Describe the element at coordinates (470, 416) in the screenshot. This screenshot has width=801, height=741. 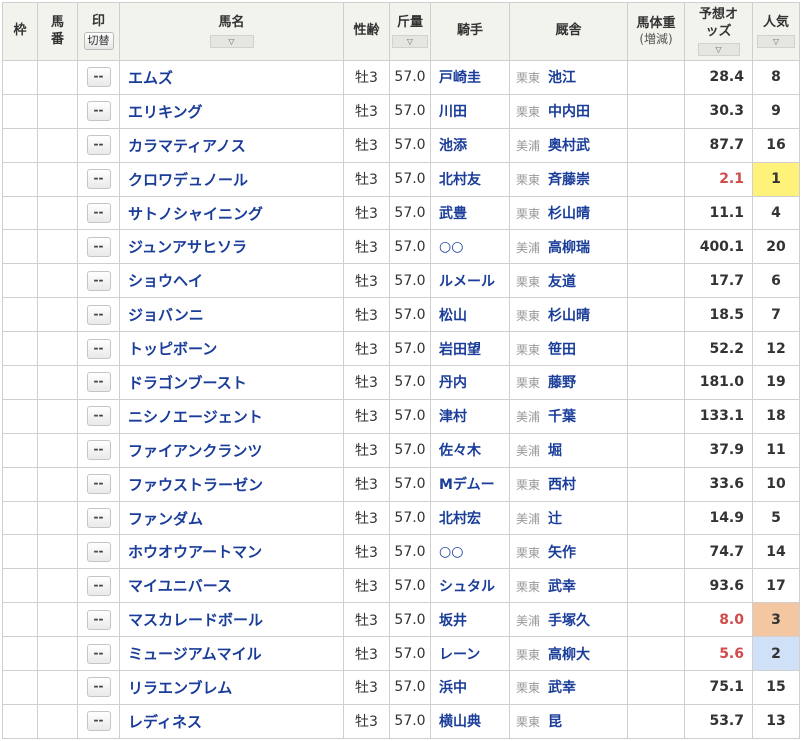
I see `jockey-link: 津村` at that location.